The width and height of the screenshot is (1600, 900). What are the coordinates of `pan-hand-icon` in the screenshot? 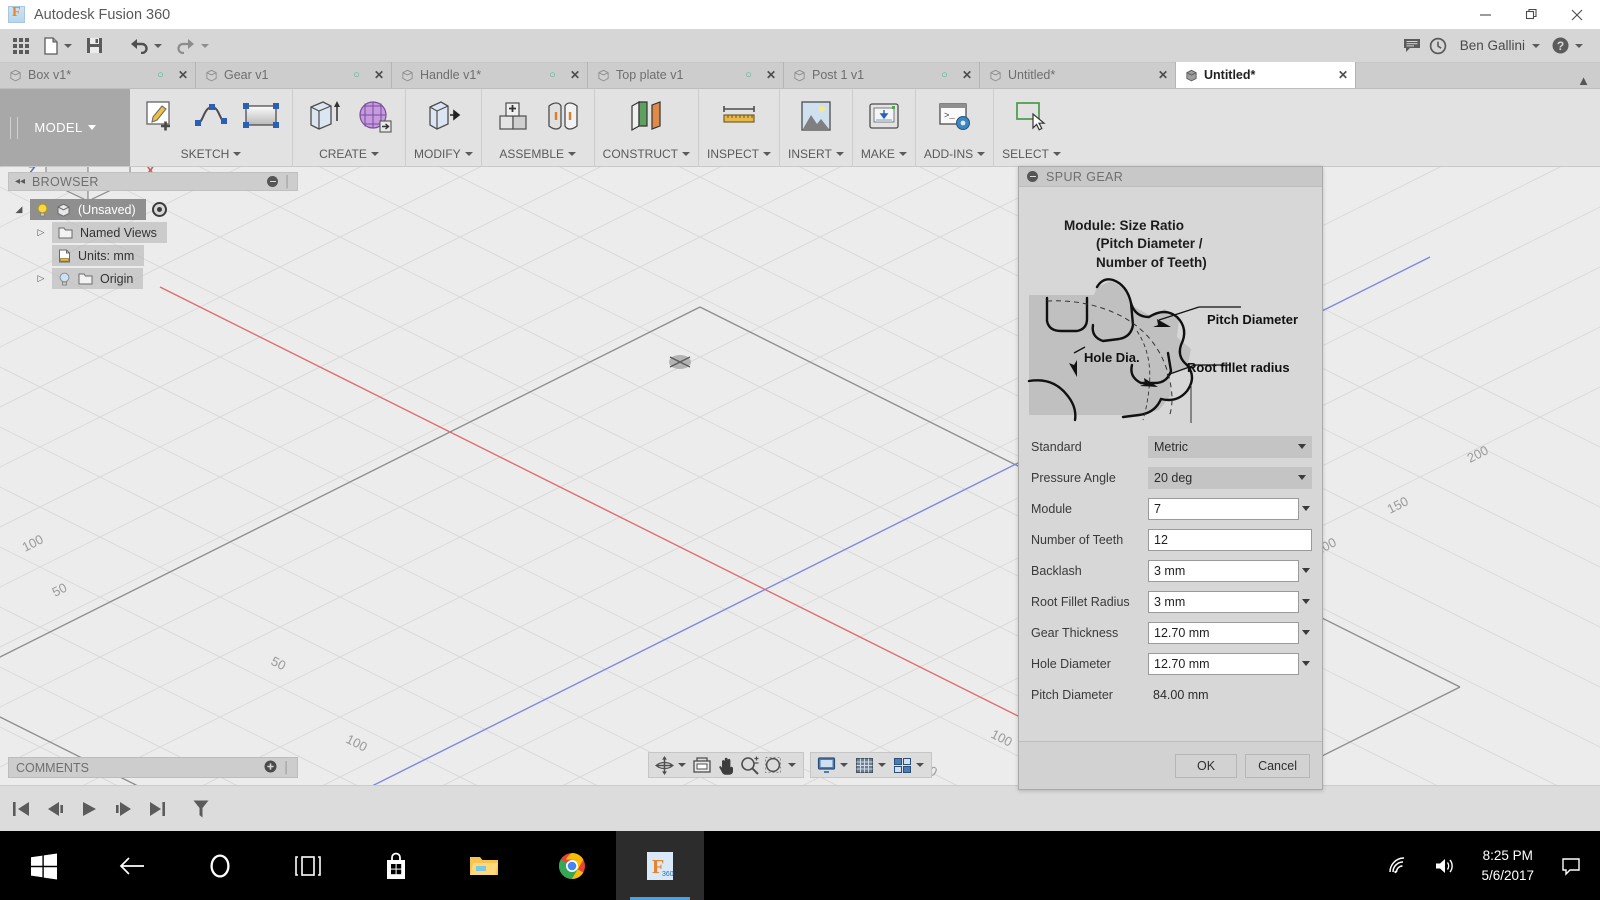 It's located at (726, 765).